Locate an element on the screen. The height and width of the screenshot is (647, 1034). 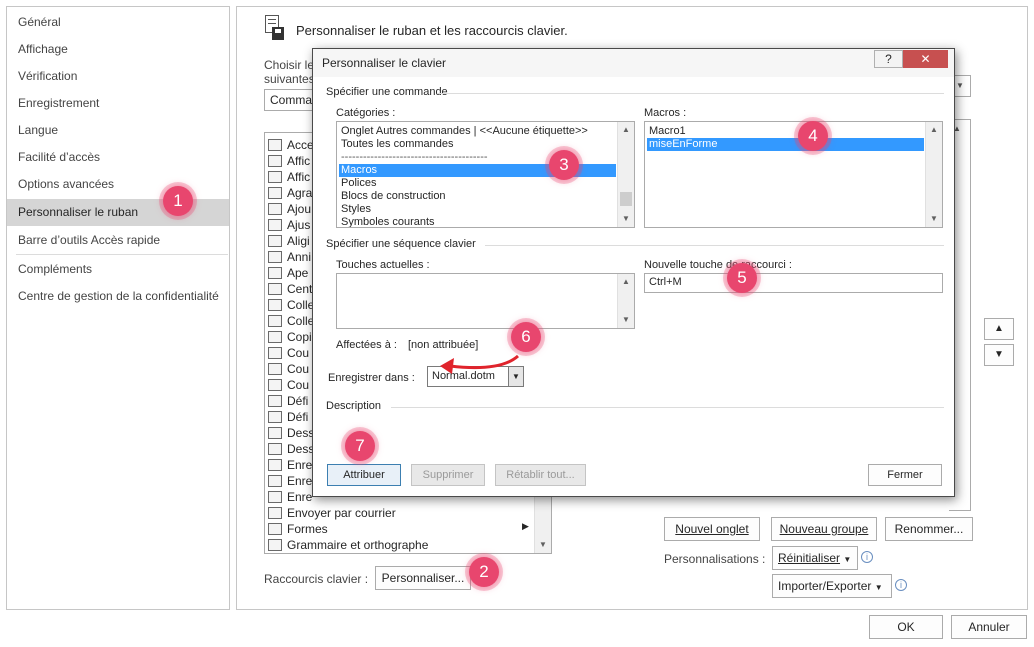
command-item: Agra is located at coordinates (299, 193).